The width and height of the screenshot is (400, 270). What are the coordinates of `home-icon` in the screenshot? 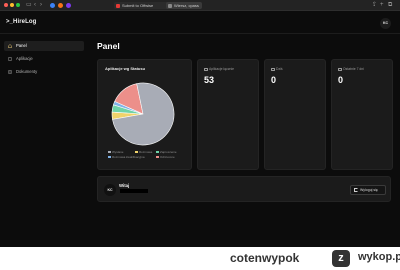 It's located at (10, 46).